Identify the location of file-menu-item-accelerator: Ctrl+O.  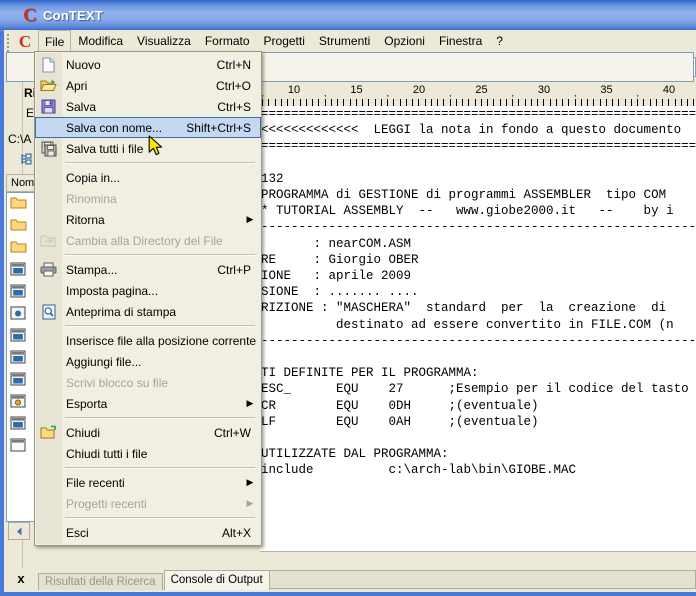
(233, 85).